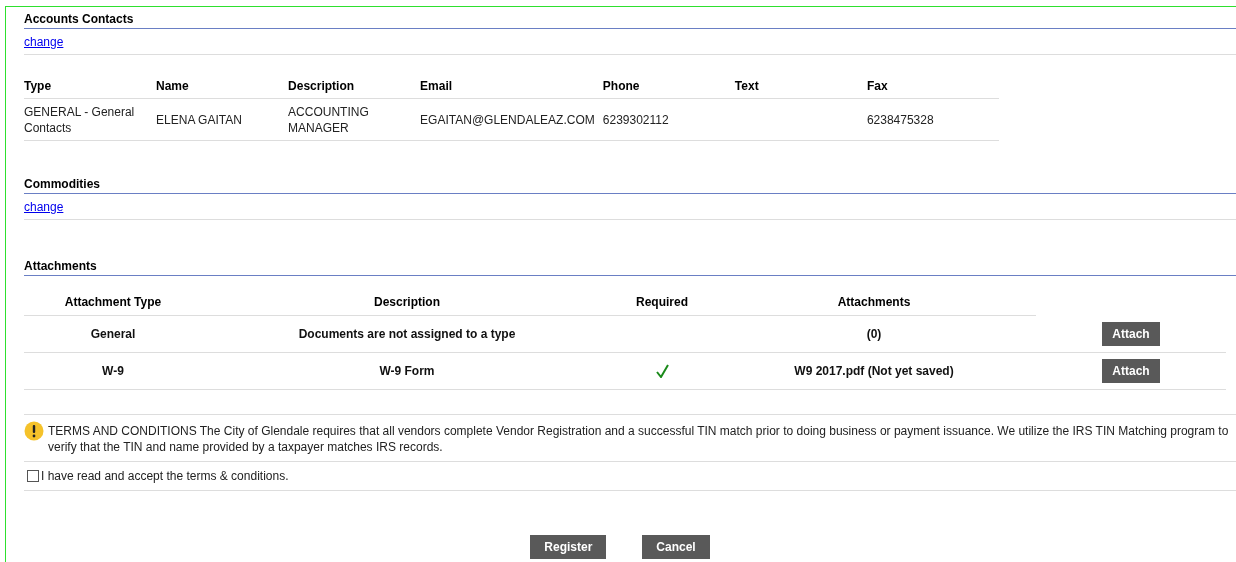  What do you see at coordinates (222, 86) in the screenshot?
I see `column-header: Name` at bounding box center [222, 86].